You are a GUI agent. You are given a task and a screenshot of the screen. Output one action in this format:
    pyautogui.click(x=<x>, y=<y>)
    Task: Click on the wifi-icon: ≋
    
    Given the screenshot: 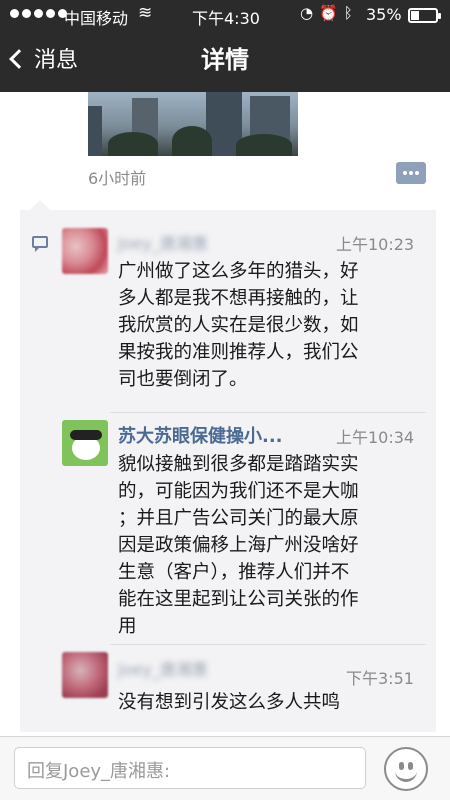 What is the action you would take?
    pyautogui.click(x=145, y=13)
    